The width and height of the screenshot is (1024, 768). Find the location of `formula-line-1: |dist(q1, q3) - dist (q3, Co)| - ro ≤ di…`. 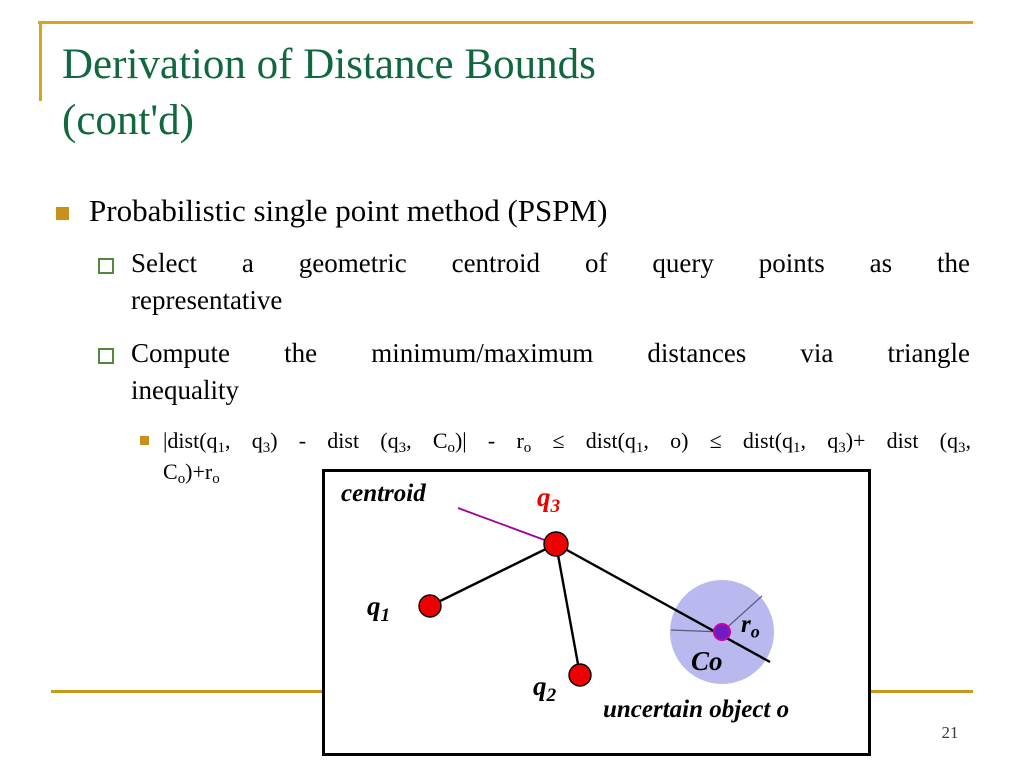

formula-line-1: |dist(q1, q3) - dist (q3, Co)| - ro ≤ di… is located at coordinates (567, 442).